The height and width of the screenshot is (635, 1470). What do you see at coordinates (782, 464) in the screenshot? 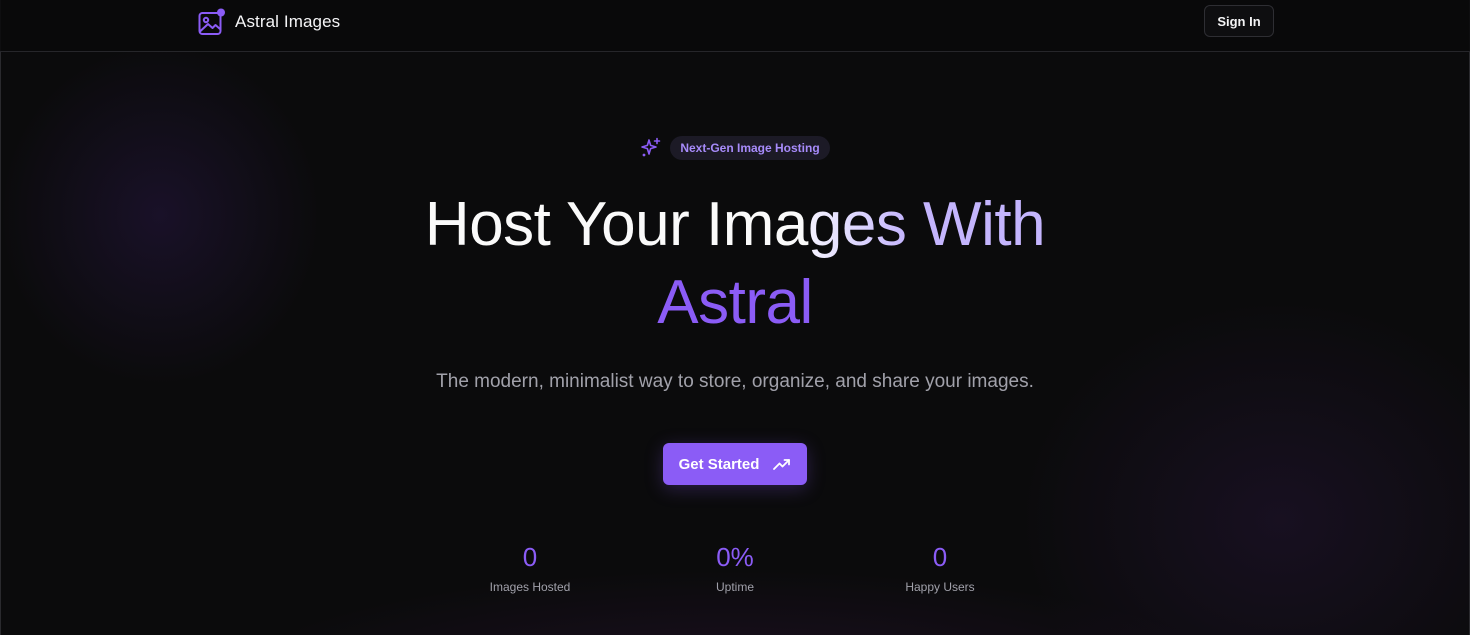
I see `trending-up-icon` at bounding box center [782, 464].